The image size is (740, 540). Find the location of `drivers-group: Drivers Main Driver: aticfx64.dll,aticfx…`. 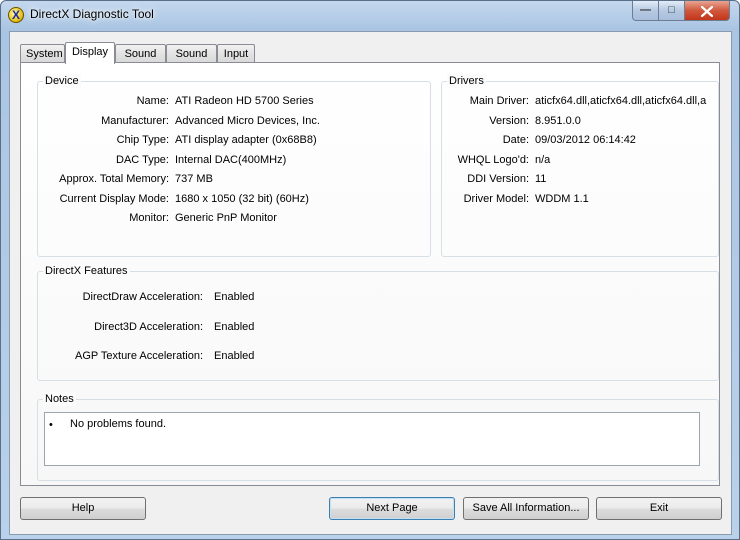

drivers-group: Drivers Main Driver: aticfx64.dll,aticfx… is located at coordinates (580, 165).